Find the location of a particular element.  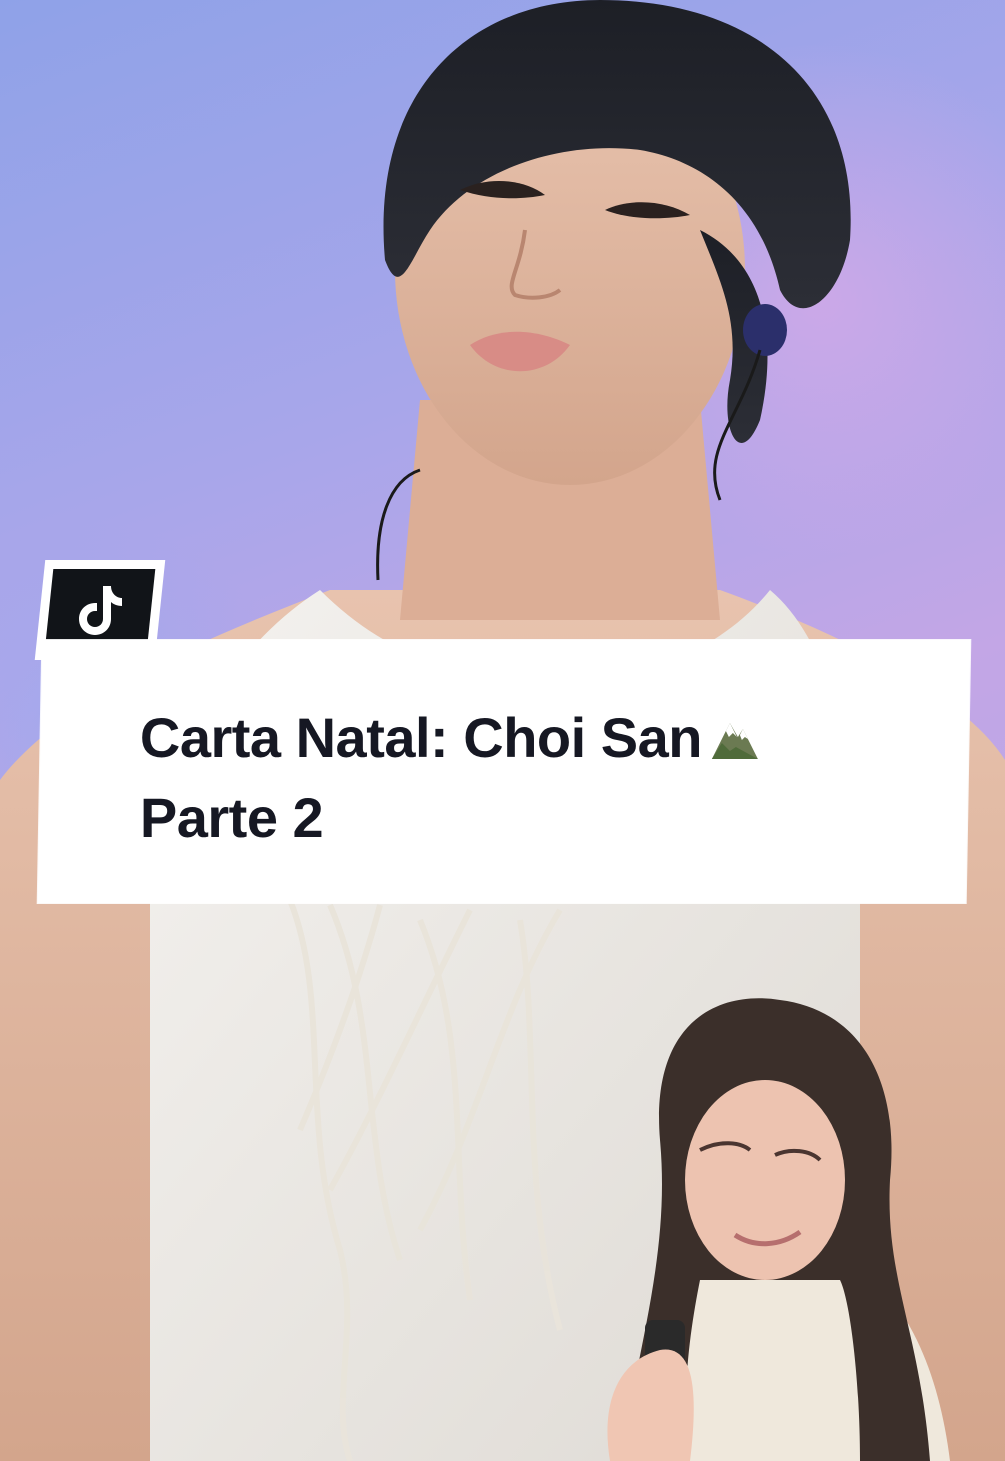

caption-line-2: Parte 2 is located at coordinates (231, 817).